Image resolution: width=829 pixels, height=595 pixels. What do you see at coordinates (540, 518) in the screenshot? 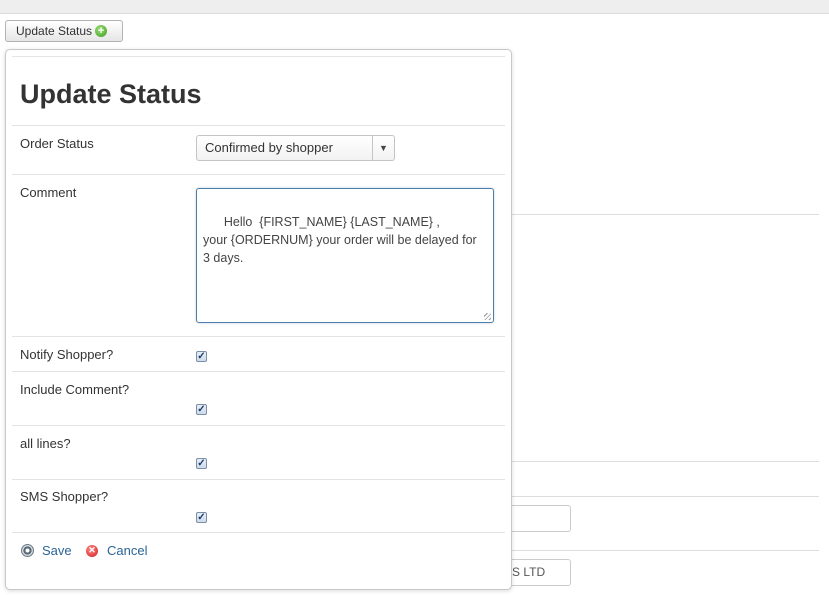
I see `background-input` at bounding box center [540, 518].